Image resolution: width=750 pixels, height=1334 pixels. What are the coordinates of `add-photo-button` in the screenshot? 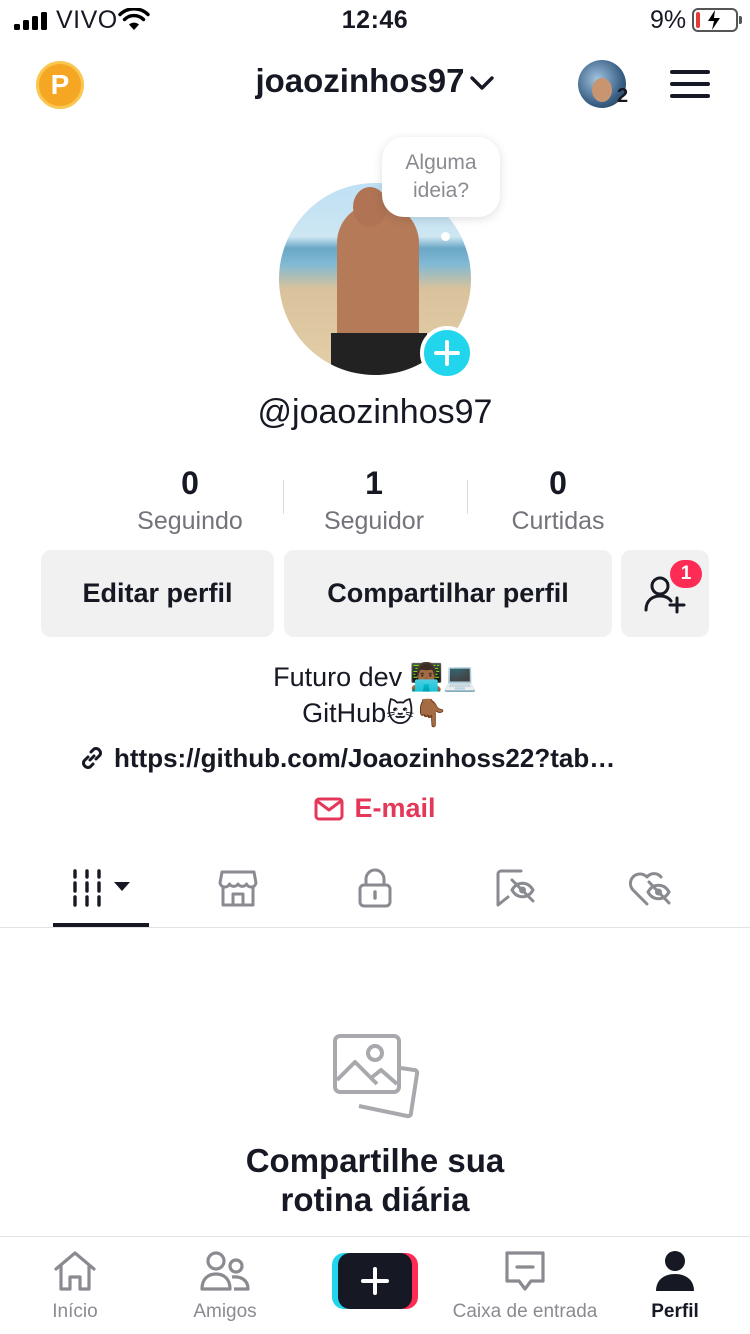 It's located at (447, 353).